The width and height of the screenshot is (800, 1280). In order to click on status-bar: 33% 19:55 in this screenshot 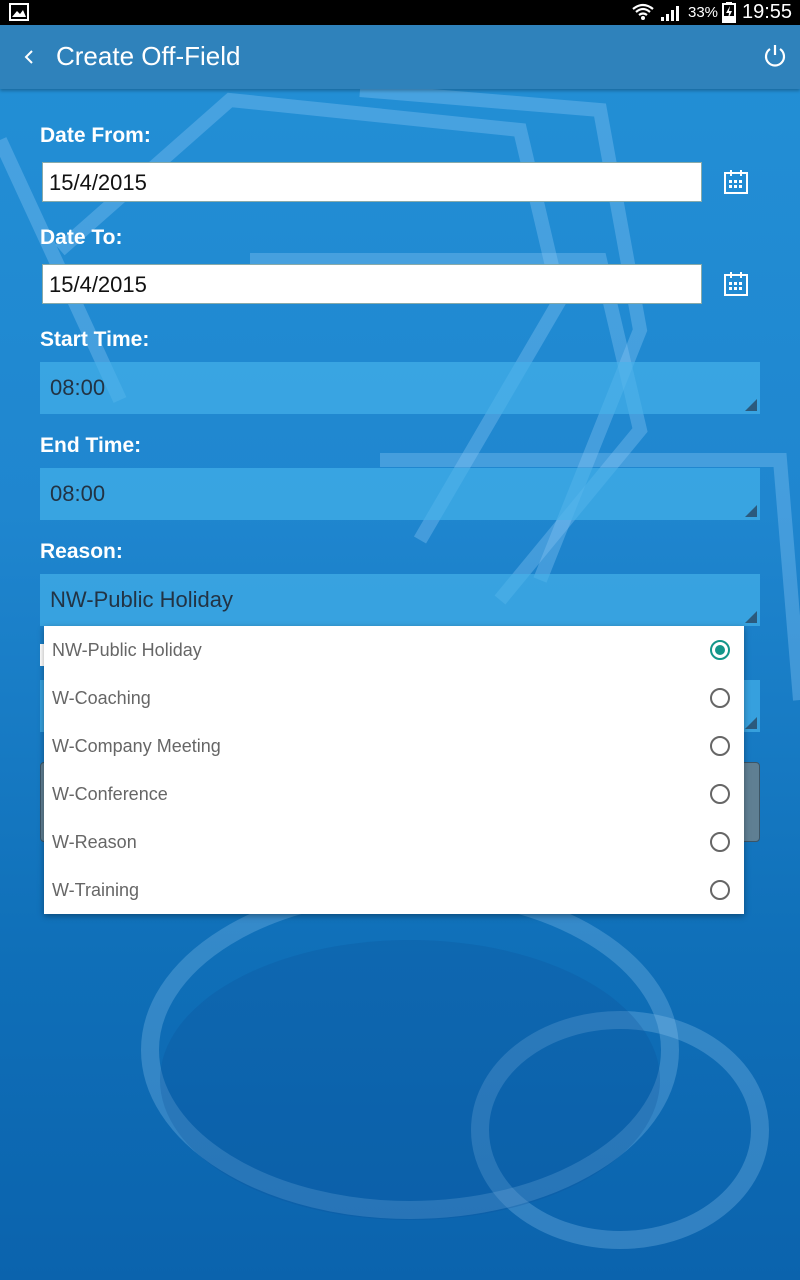, I will do `click(400, 12)`.